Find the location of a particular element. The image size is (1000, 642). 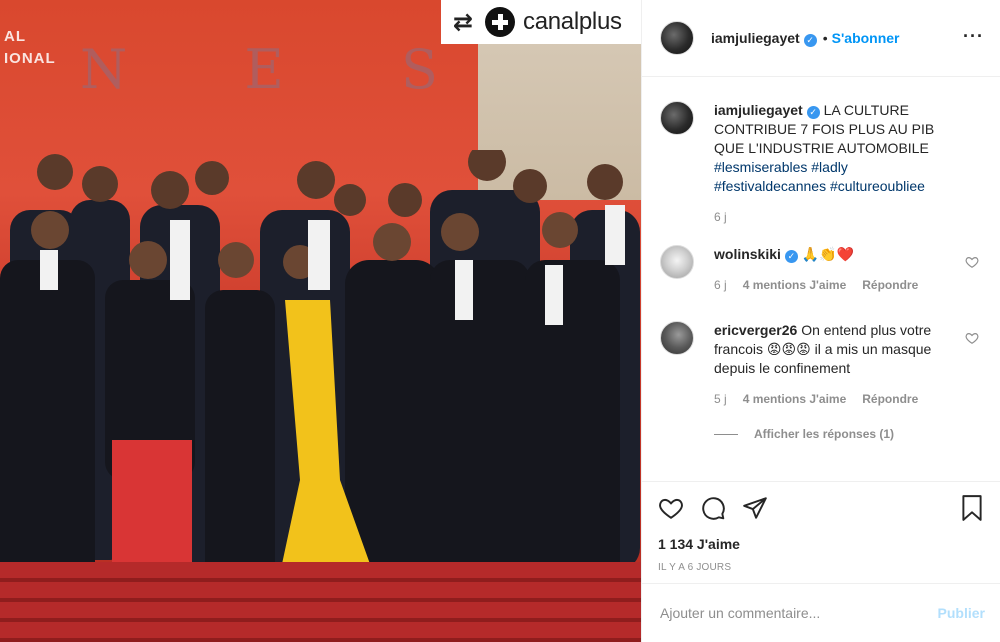

comment-icon is located at coordinates (713, 508).